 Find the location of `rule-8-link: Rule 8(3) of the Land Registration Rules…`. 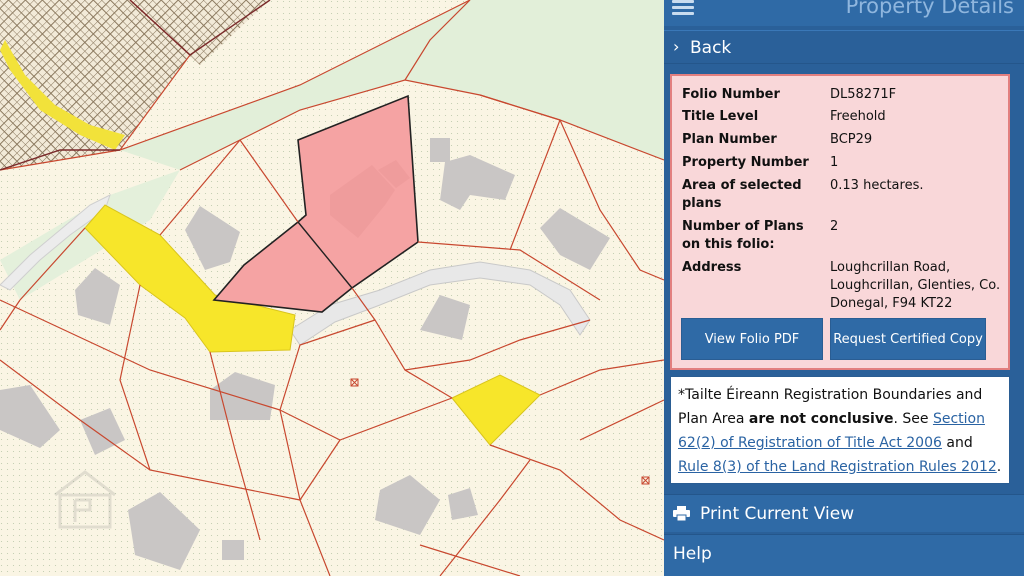

rule-8-link: Rule 8(3) of the Land Registration Rules… is located at coordinates (837, 467).